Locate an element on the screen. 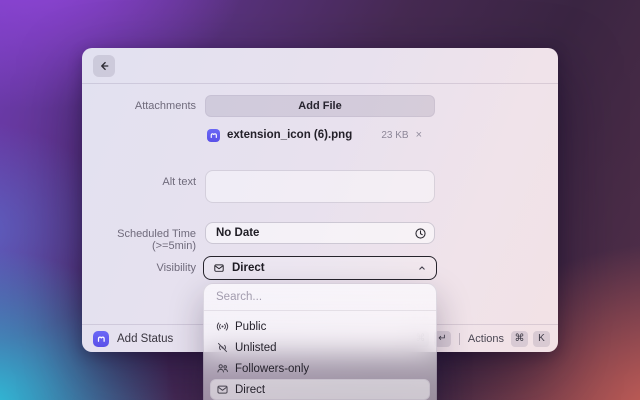  attachment-file-name: extension_icon (6).png is located at coordinates (290, 135).